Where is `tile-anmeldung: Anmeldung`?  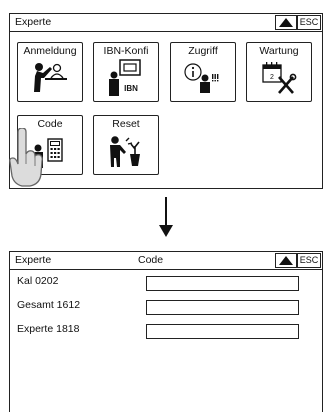
tile-anmeldung: Anmeldung is located at coordinates (50, 72).